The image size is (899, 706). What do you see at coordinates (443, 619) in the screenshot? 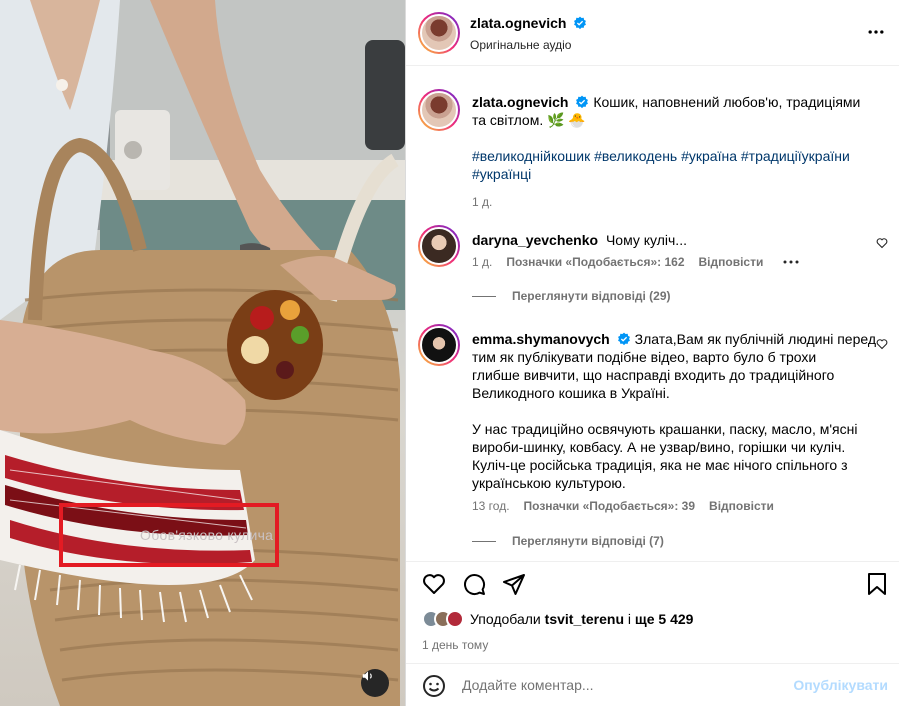
I see `likers-avatars` at bounding box center [443, 619].